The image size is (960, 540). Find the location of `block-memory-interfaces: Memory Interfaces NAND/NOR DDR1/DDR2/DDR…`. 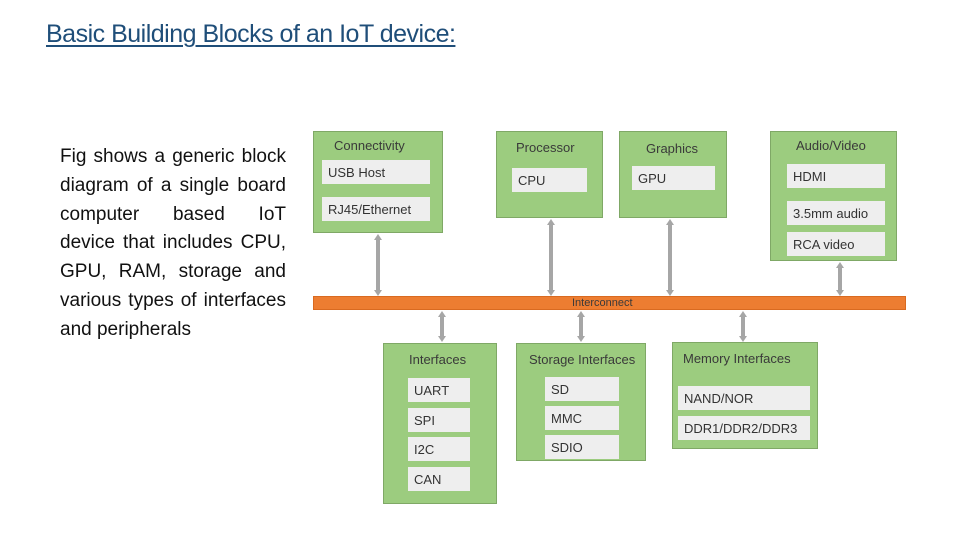

block-memory-interfaces: Memory Interfaces NAND/NOR DDR1/DDR2/DDR… is located at coordinates (745, 395).